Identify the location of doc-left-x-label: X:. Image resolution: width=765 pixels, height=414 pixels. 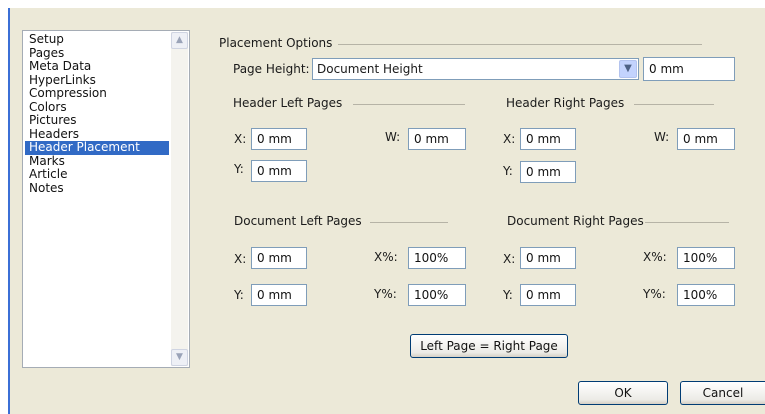
(240, 259).